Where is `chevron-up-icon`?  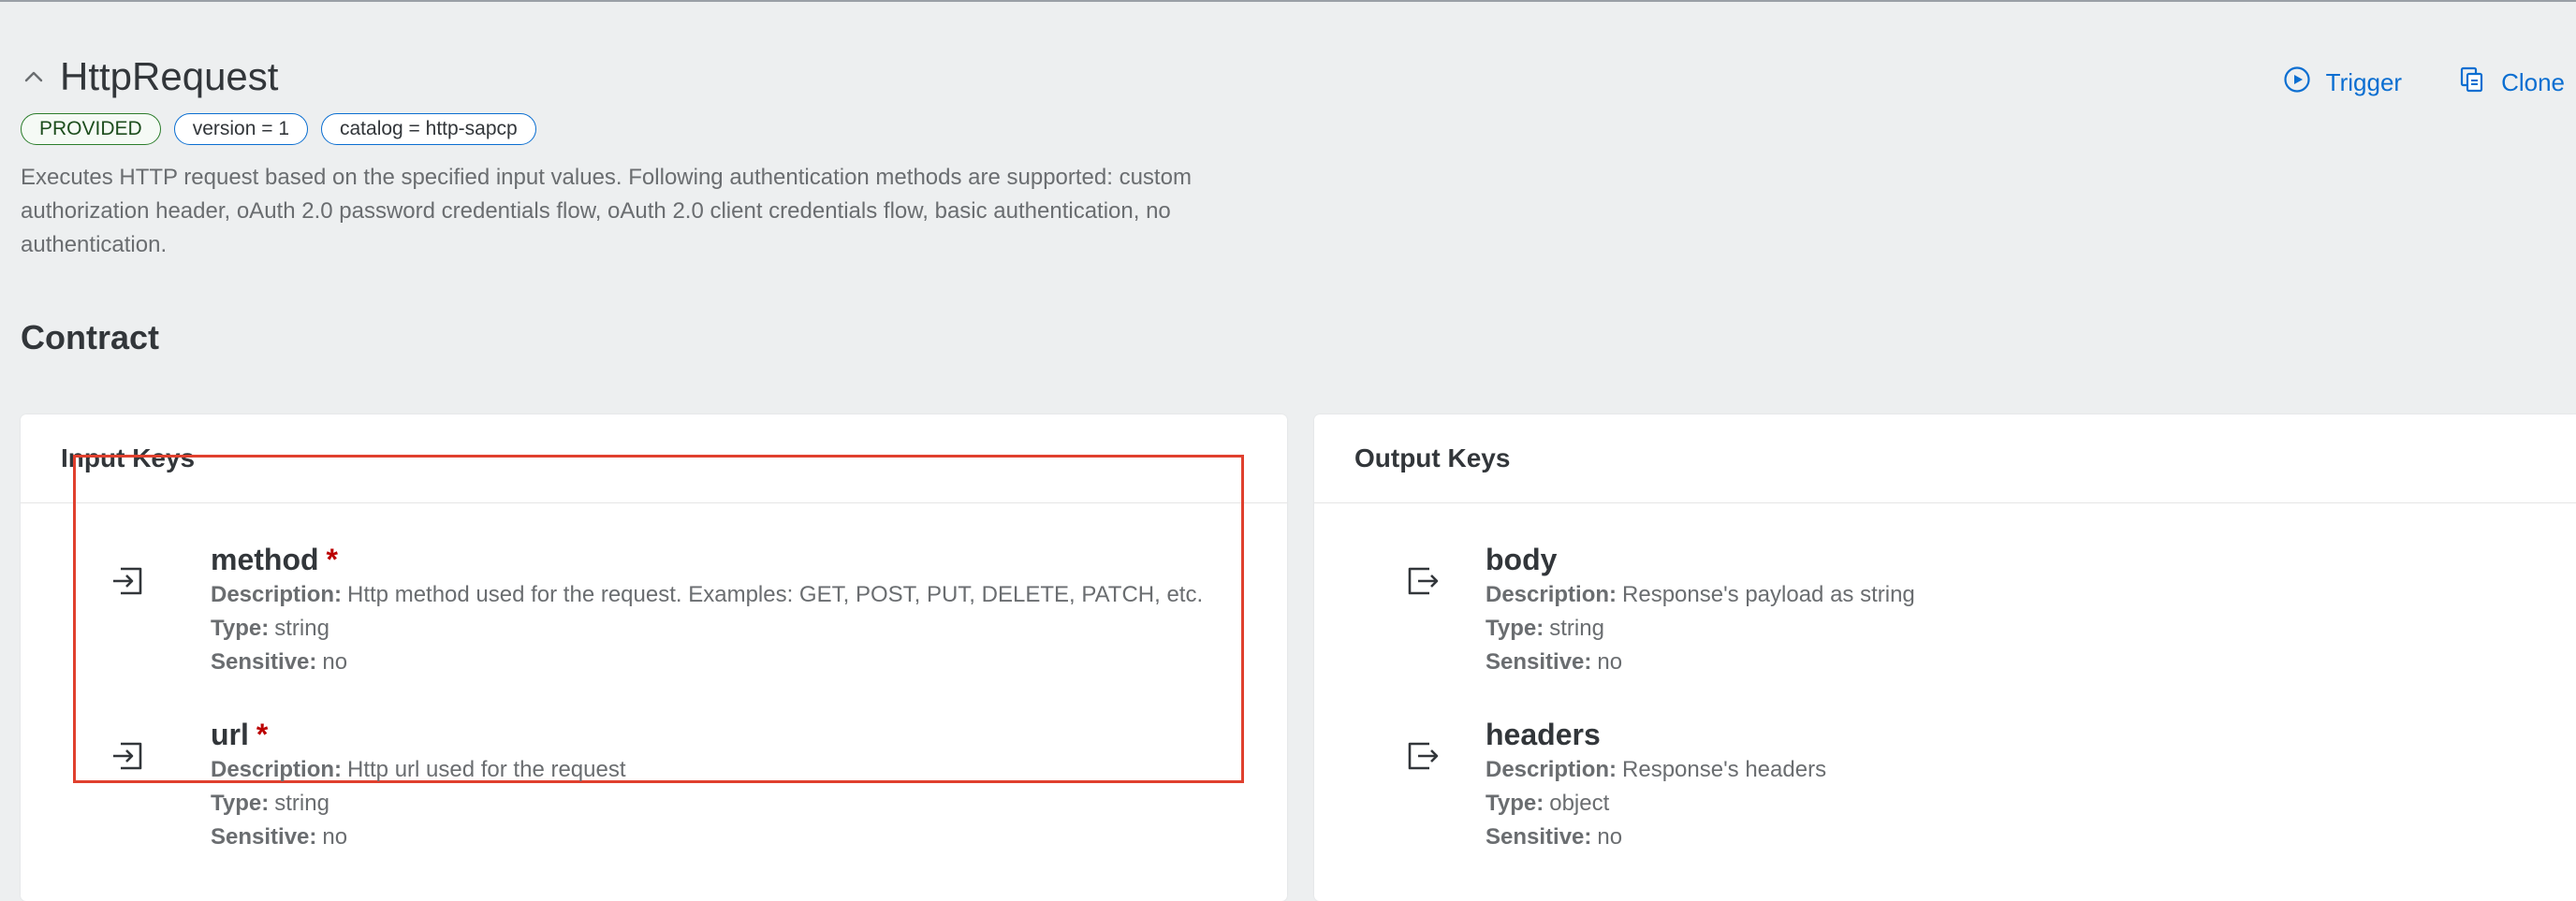 chevron-up-icon is located at coordinates (34, 77).